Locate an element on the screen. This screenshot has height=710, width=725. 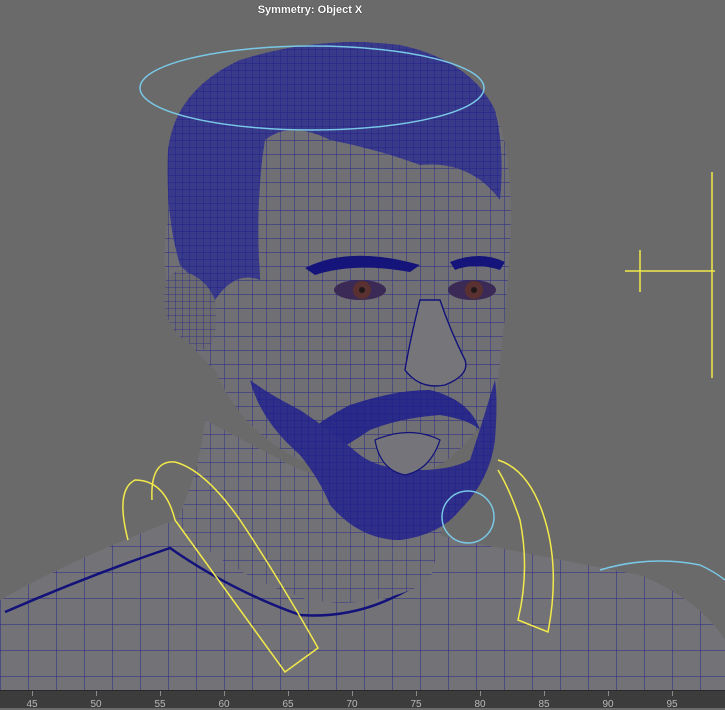
time-slider: 45 50 55 60 65 70 75 80 85 90 95 is located at coordinates (362, 700).